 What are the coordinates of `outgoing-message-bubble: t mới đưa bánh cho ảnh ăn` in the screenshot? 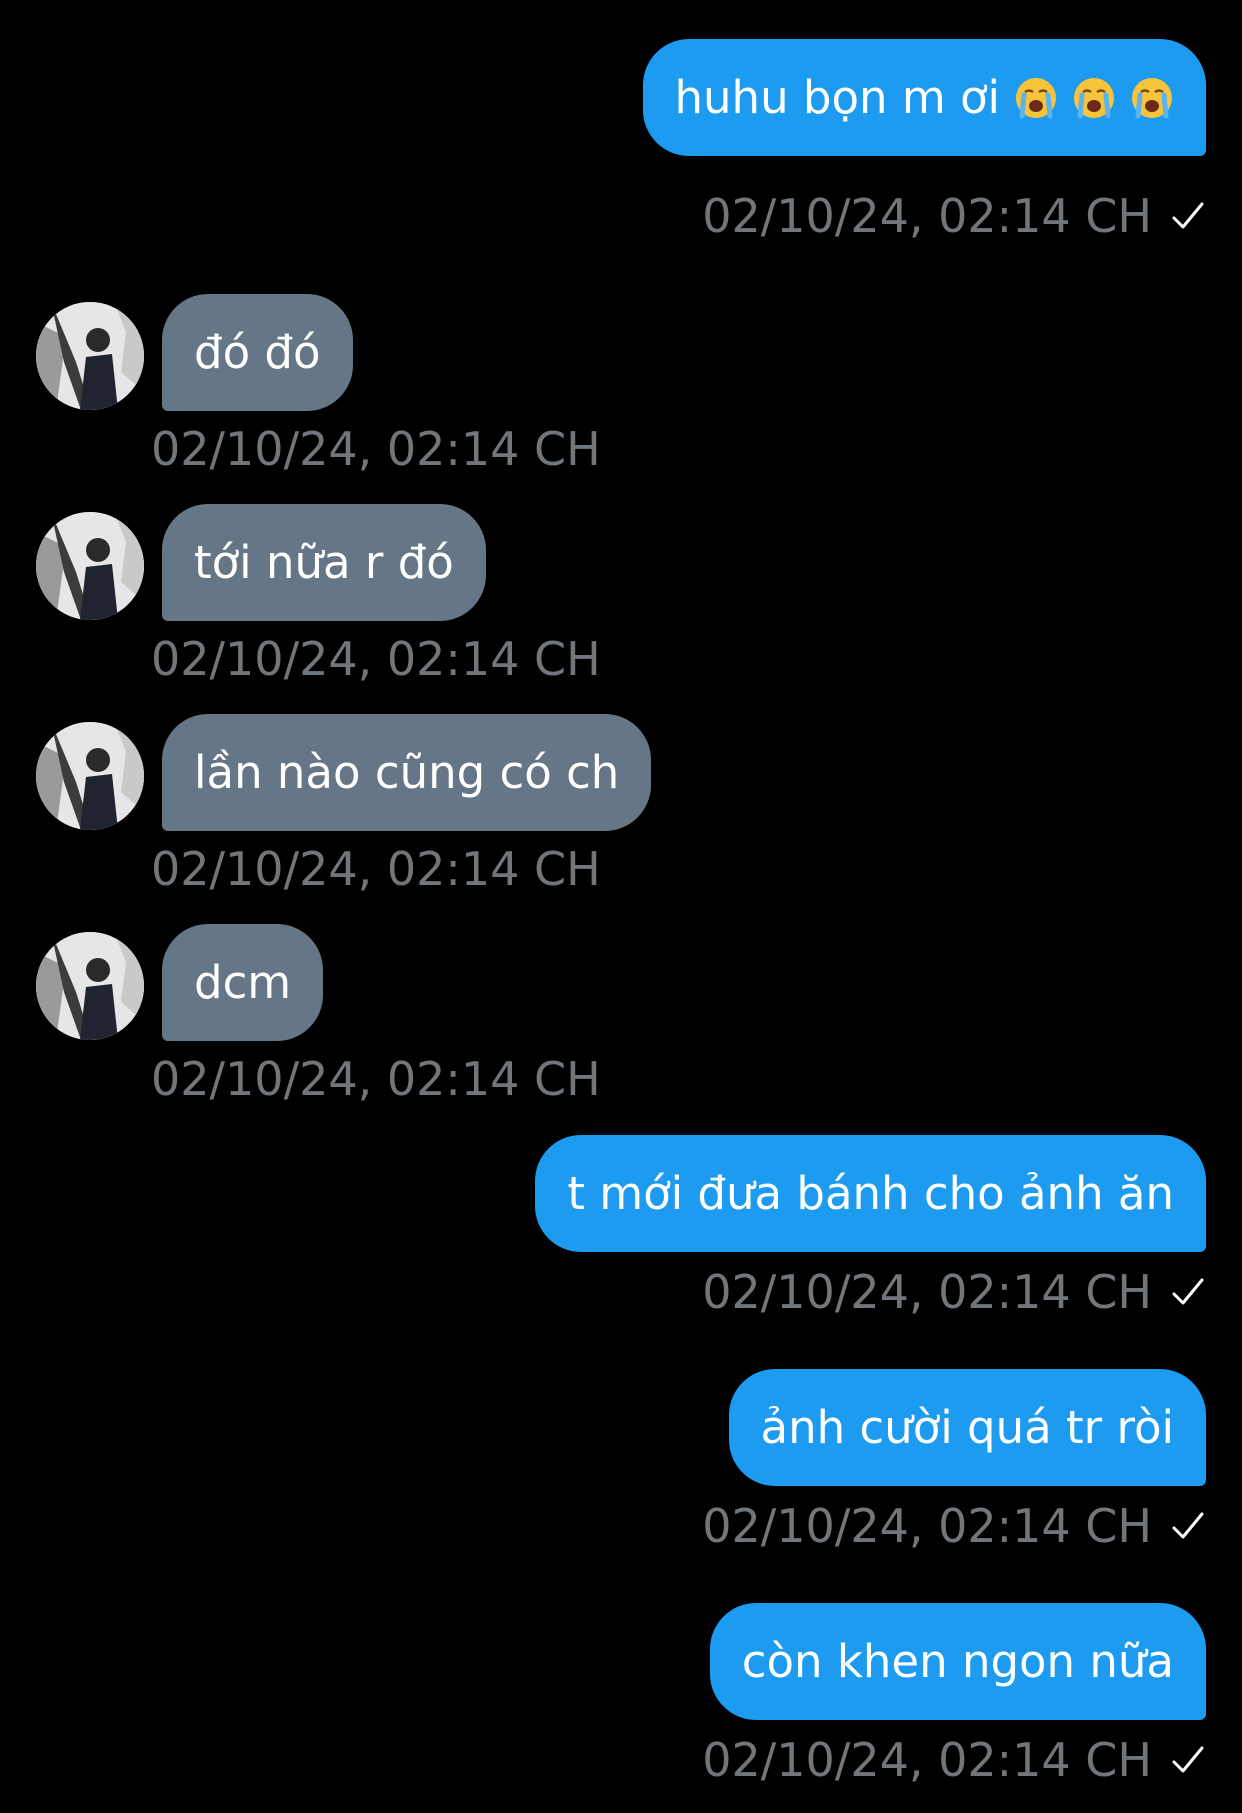 It's located at (870, 1193).